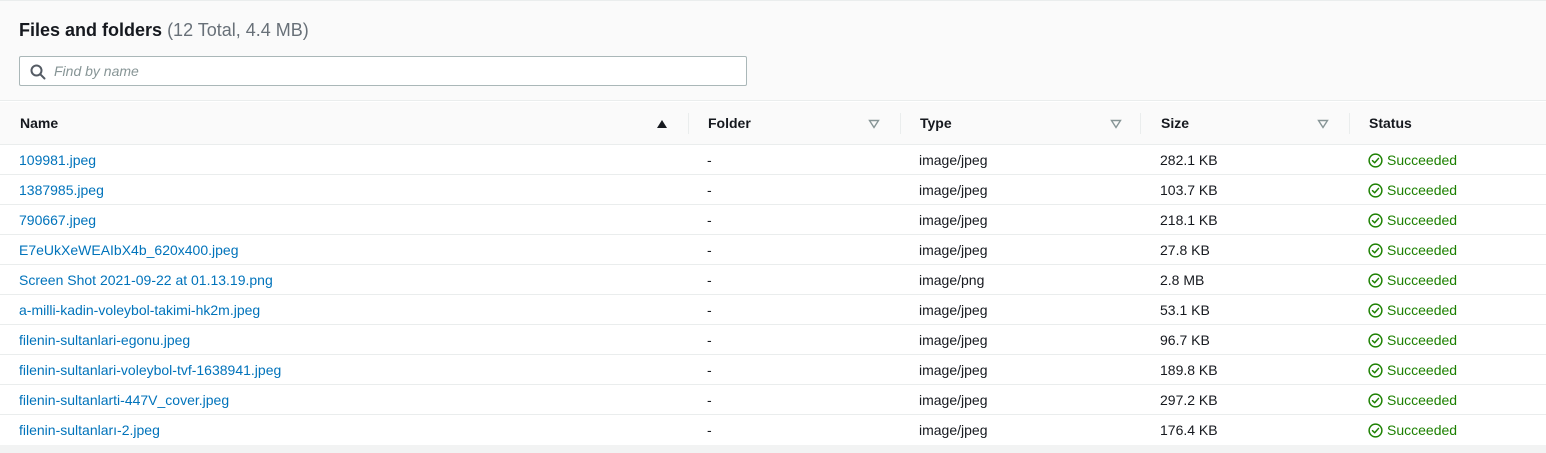 The image size is (1546, 453). I want to click on column-header-name: Name, so click(350, 123).